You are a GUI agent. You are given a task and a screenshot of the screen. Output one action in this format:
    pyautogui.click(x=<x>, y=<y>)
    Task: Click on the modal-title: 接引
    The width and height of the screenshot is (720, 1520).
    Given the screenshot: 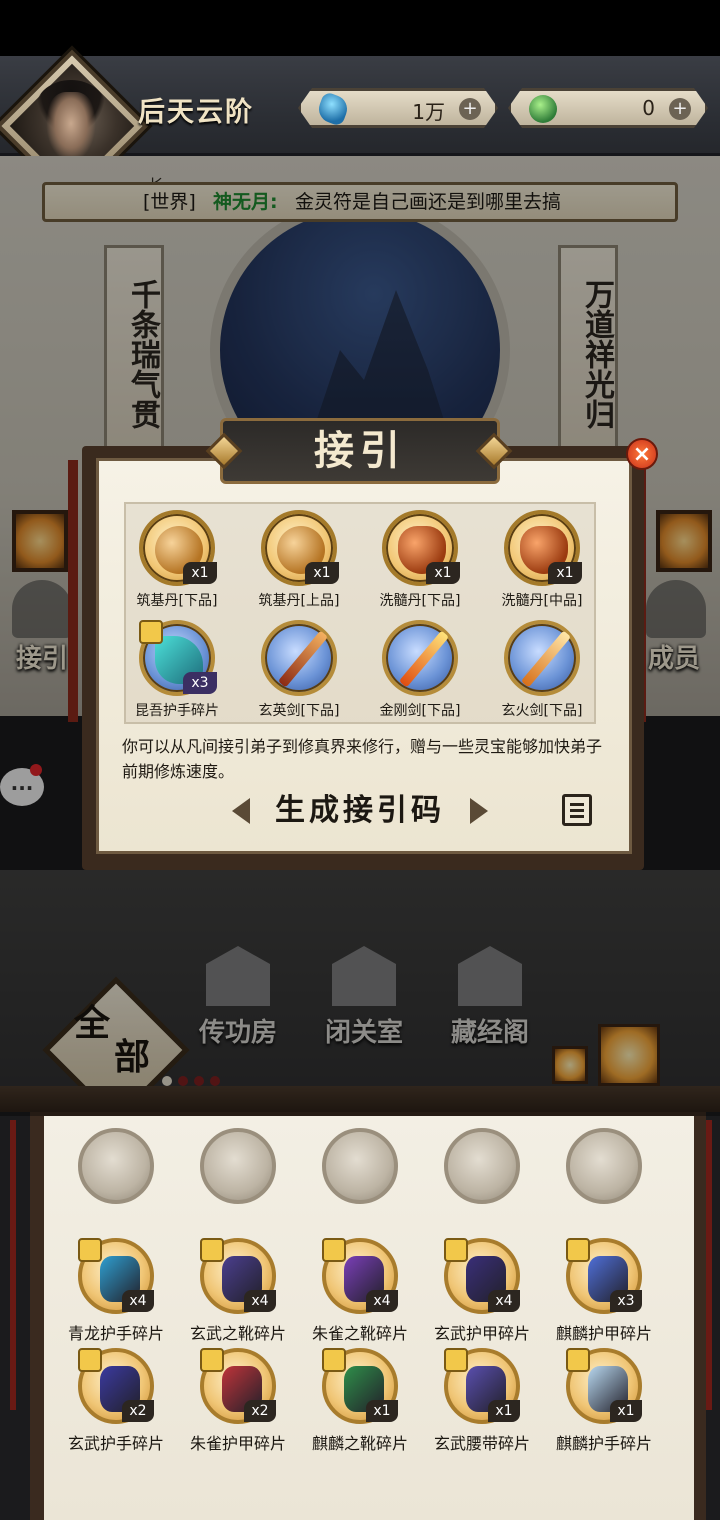 What is the action you would take?
    pyautogui.click(x=360, y=450)
    